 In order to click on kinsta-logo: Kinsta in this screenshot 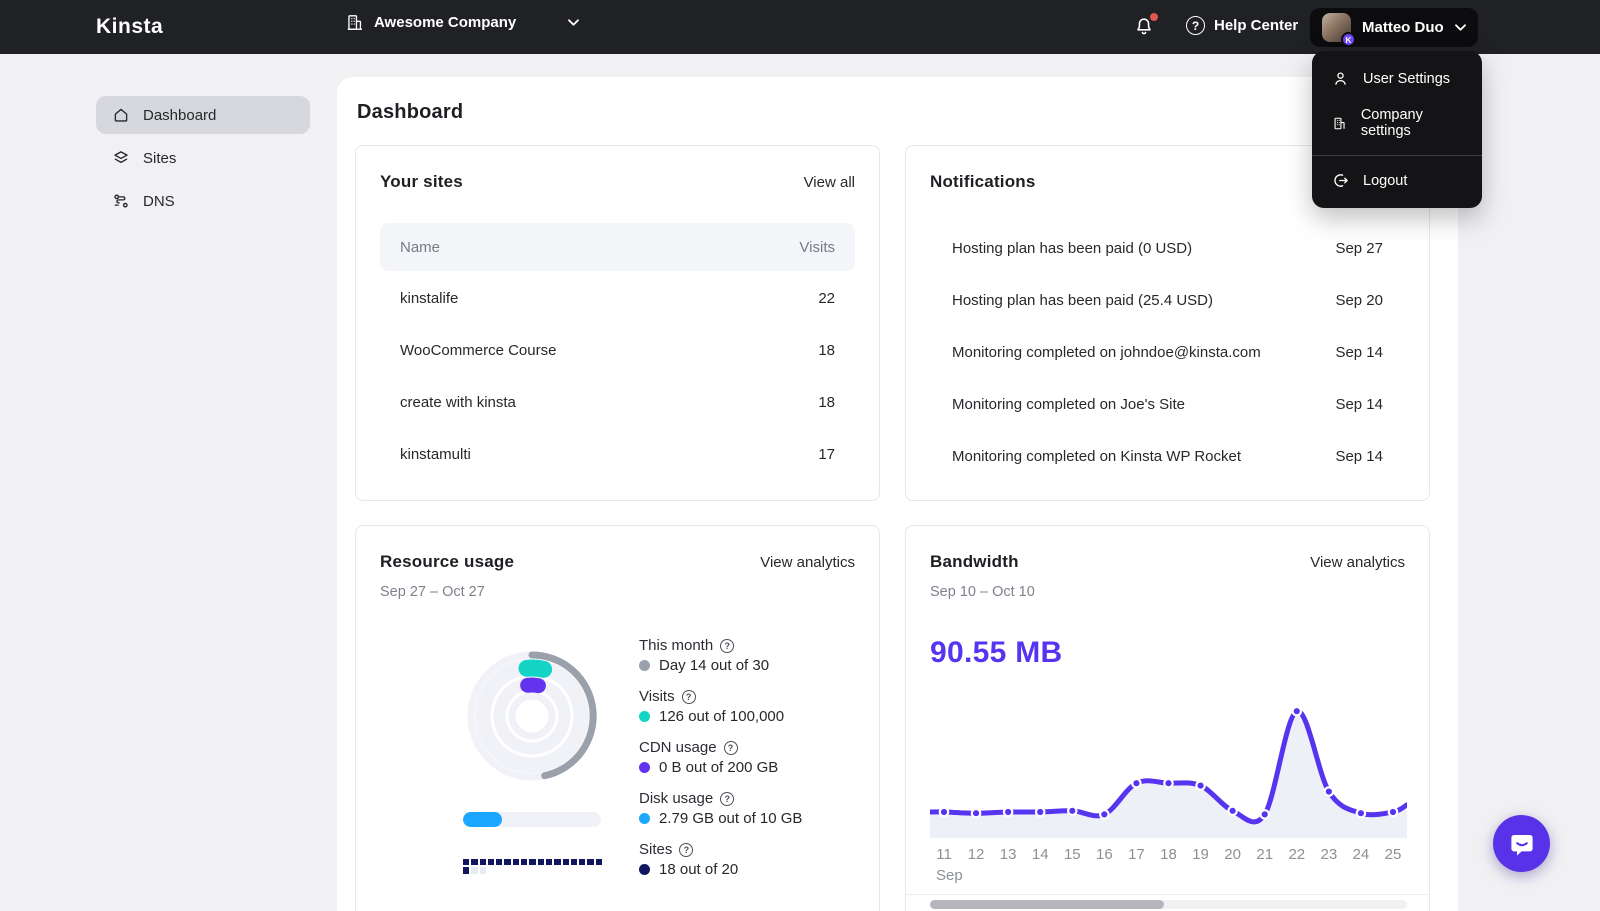, I will do `click(129, 27)`.